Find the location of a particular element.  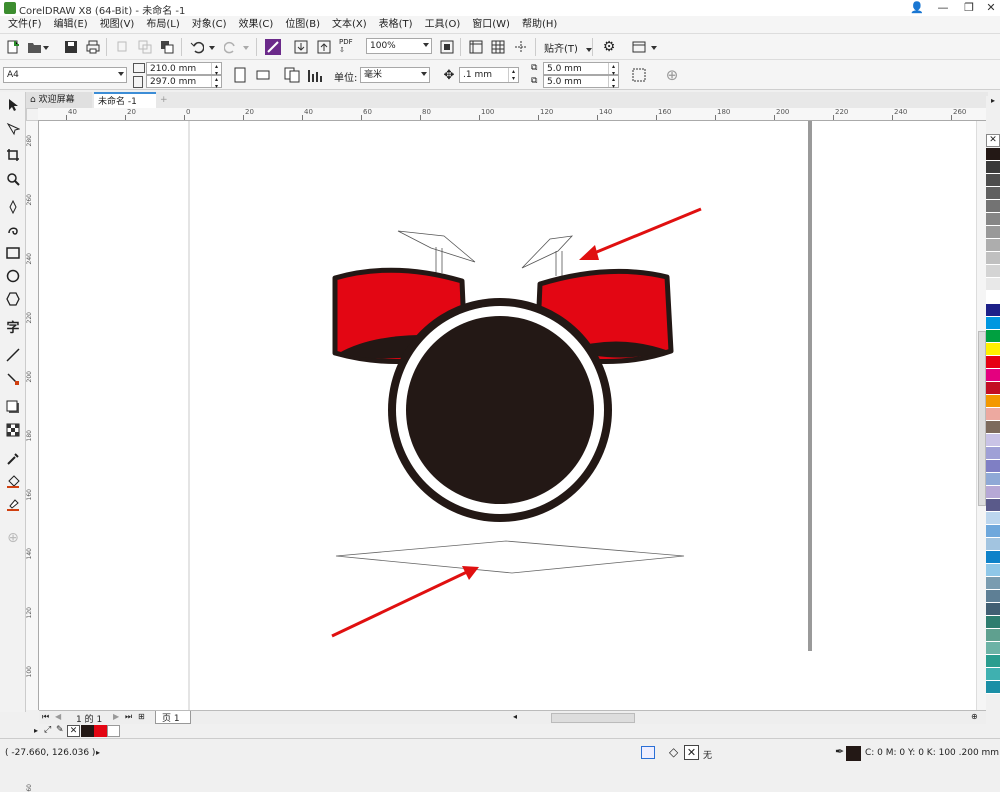

add-icon: ⊕ is located at coordinates (672, 75).